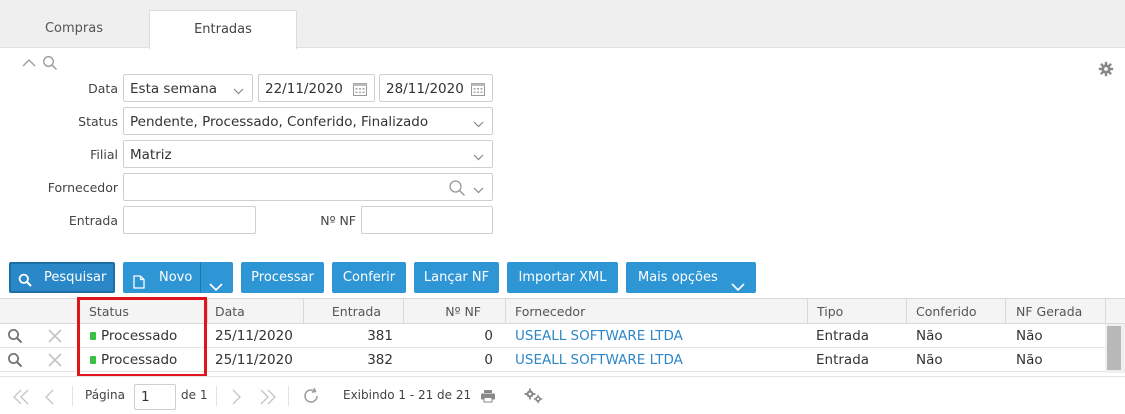 This screenshot has width=1125, height=414. I want to click on page-count: de 1, so click(194, 395).